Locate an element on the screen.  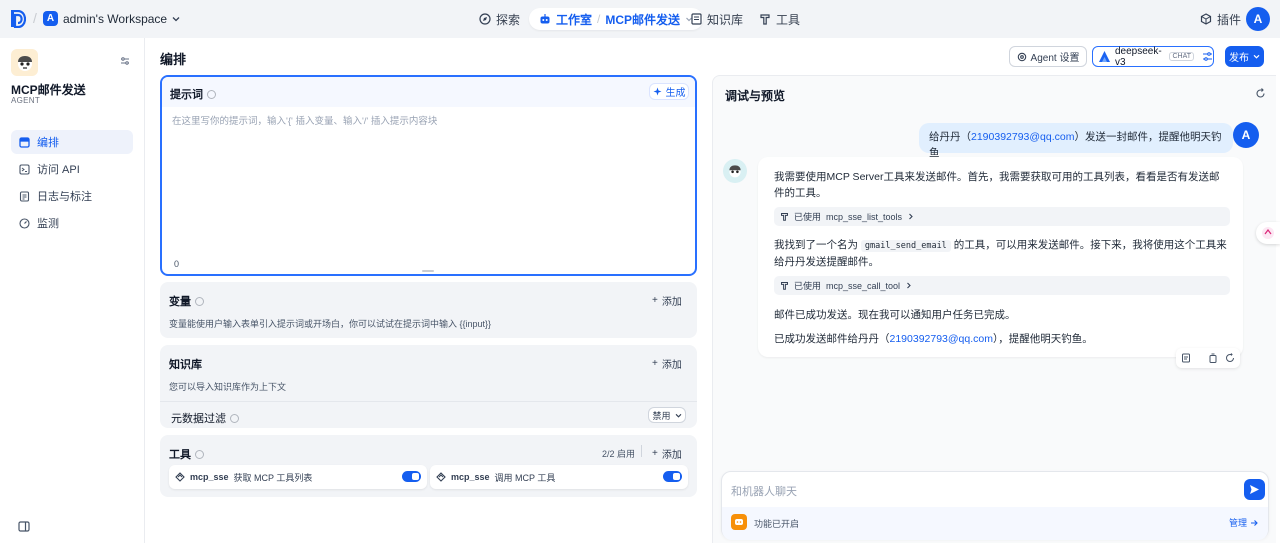
variables-title-label: 变量 is located at coordinates (180, 302).